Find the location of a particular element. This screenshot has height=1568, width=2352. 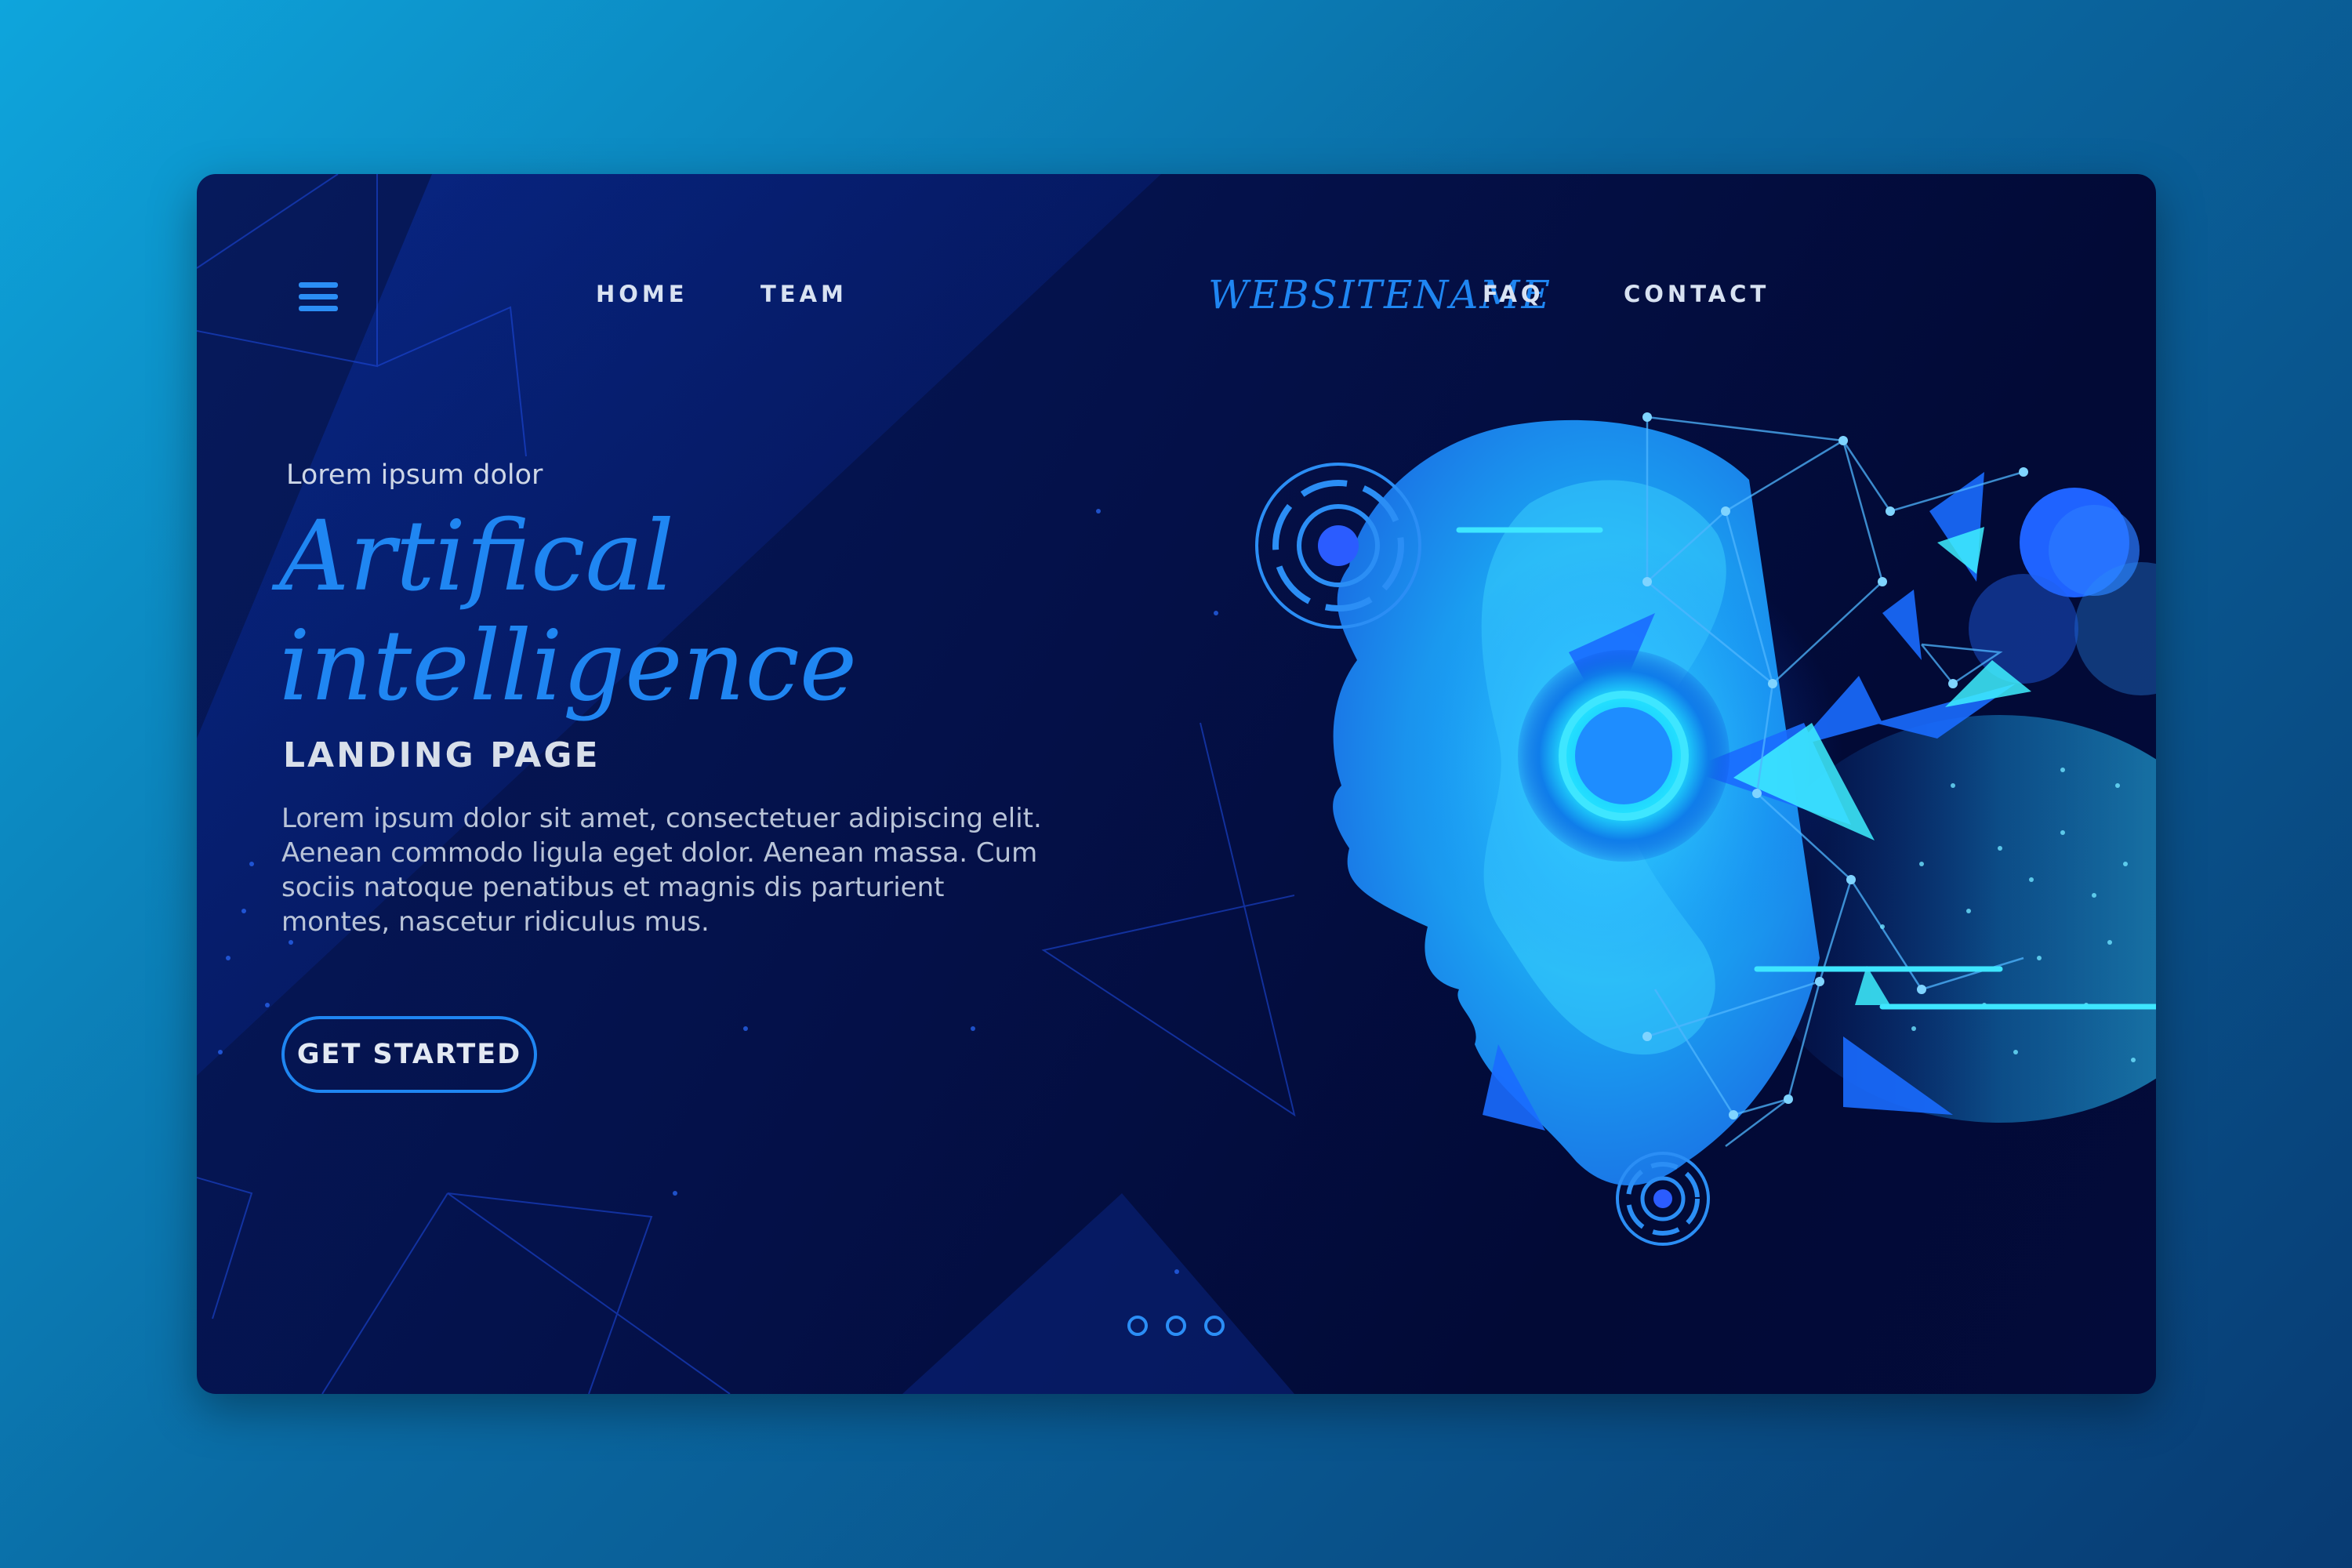

hero-title-line-1: Artifical is located at coordinates (477, 556).